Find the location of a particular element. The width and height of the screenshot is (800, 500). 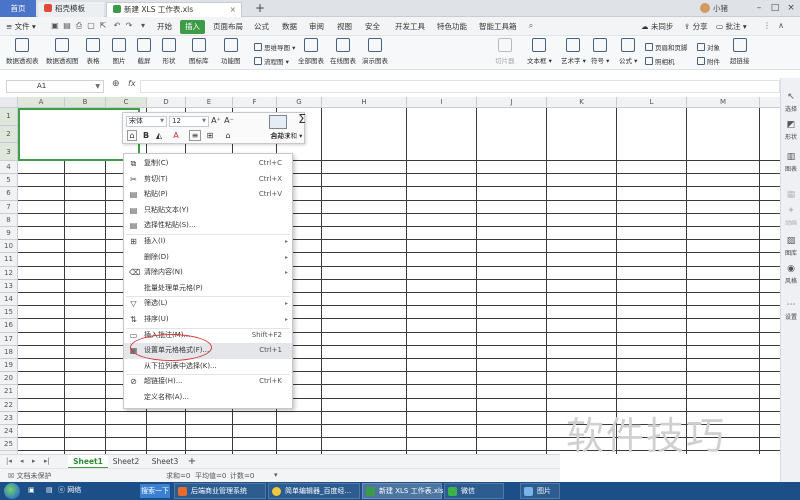

row-header: 21 is located at coordinates (9, 392).